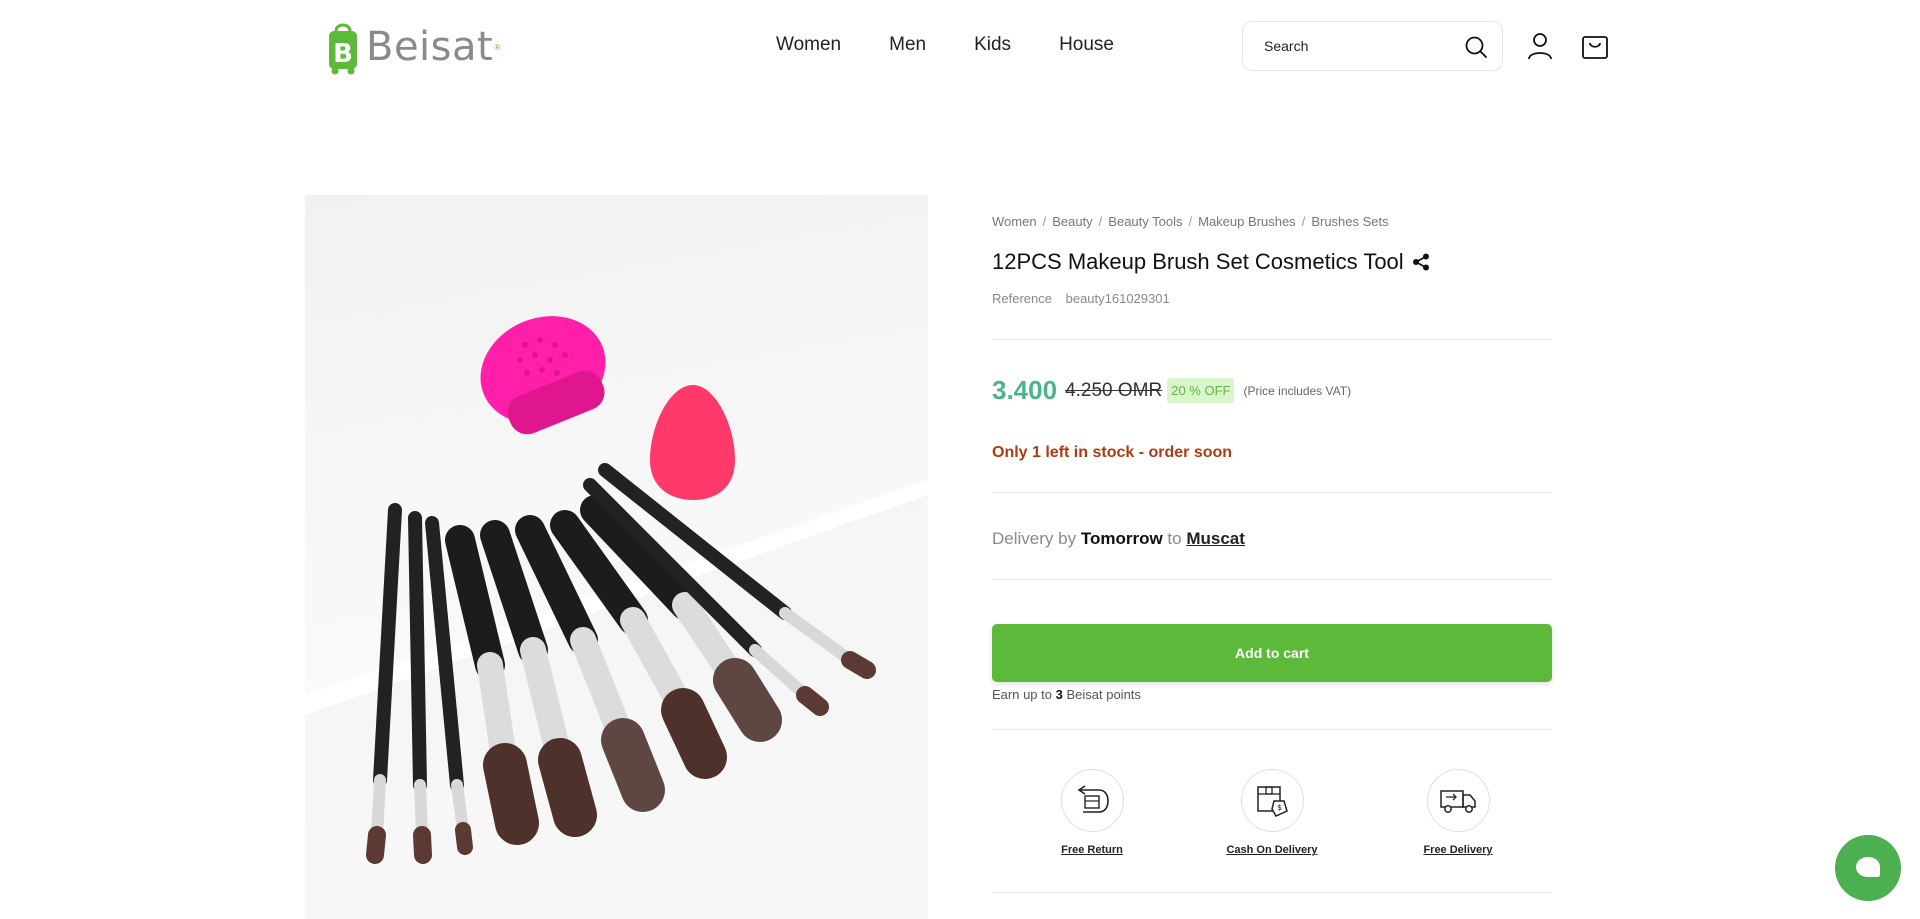 The width and height of the screenshot is (1920, 919). I want to click on search-input, so click(1364, 46).